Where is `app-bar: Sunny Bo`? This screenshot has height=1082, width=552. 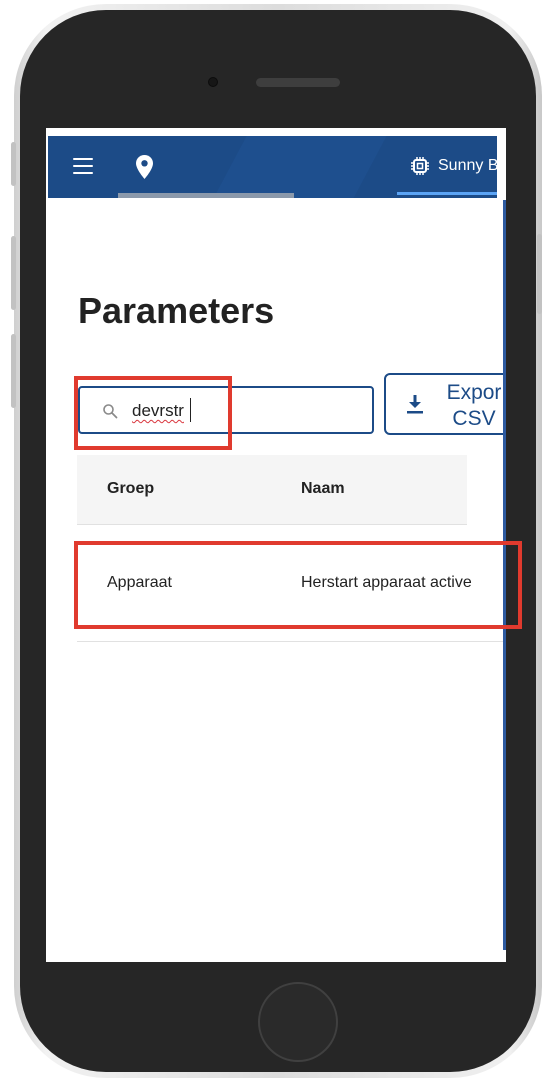 app-bar: Sunny Bo is located at coordinates (272, 167).